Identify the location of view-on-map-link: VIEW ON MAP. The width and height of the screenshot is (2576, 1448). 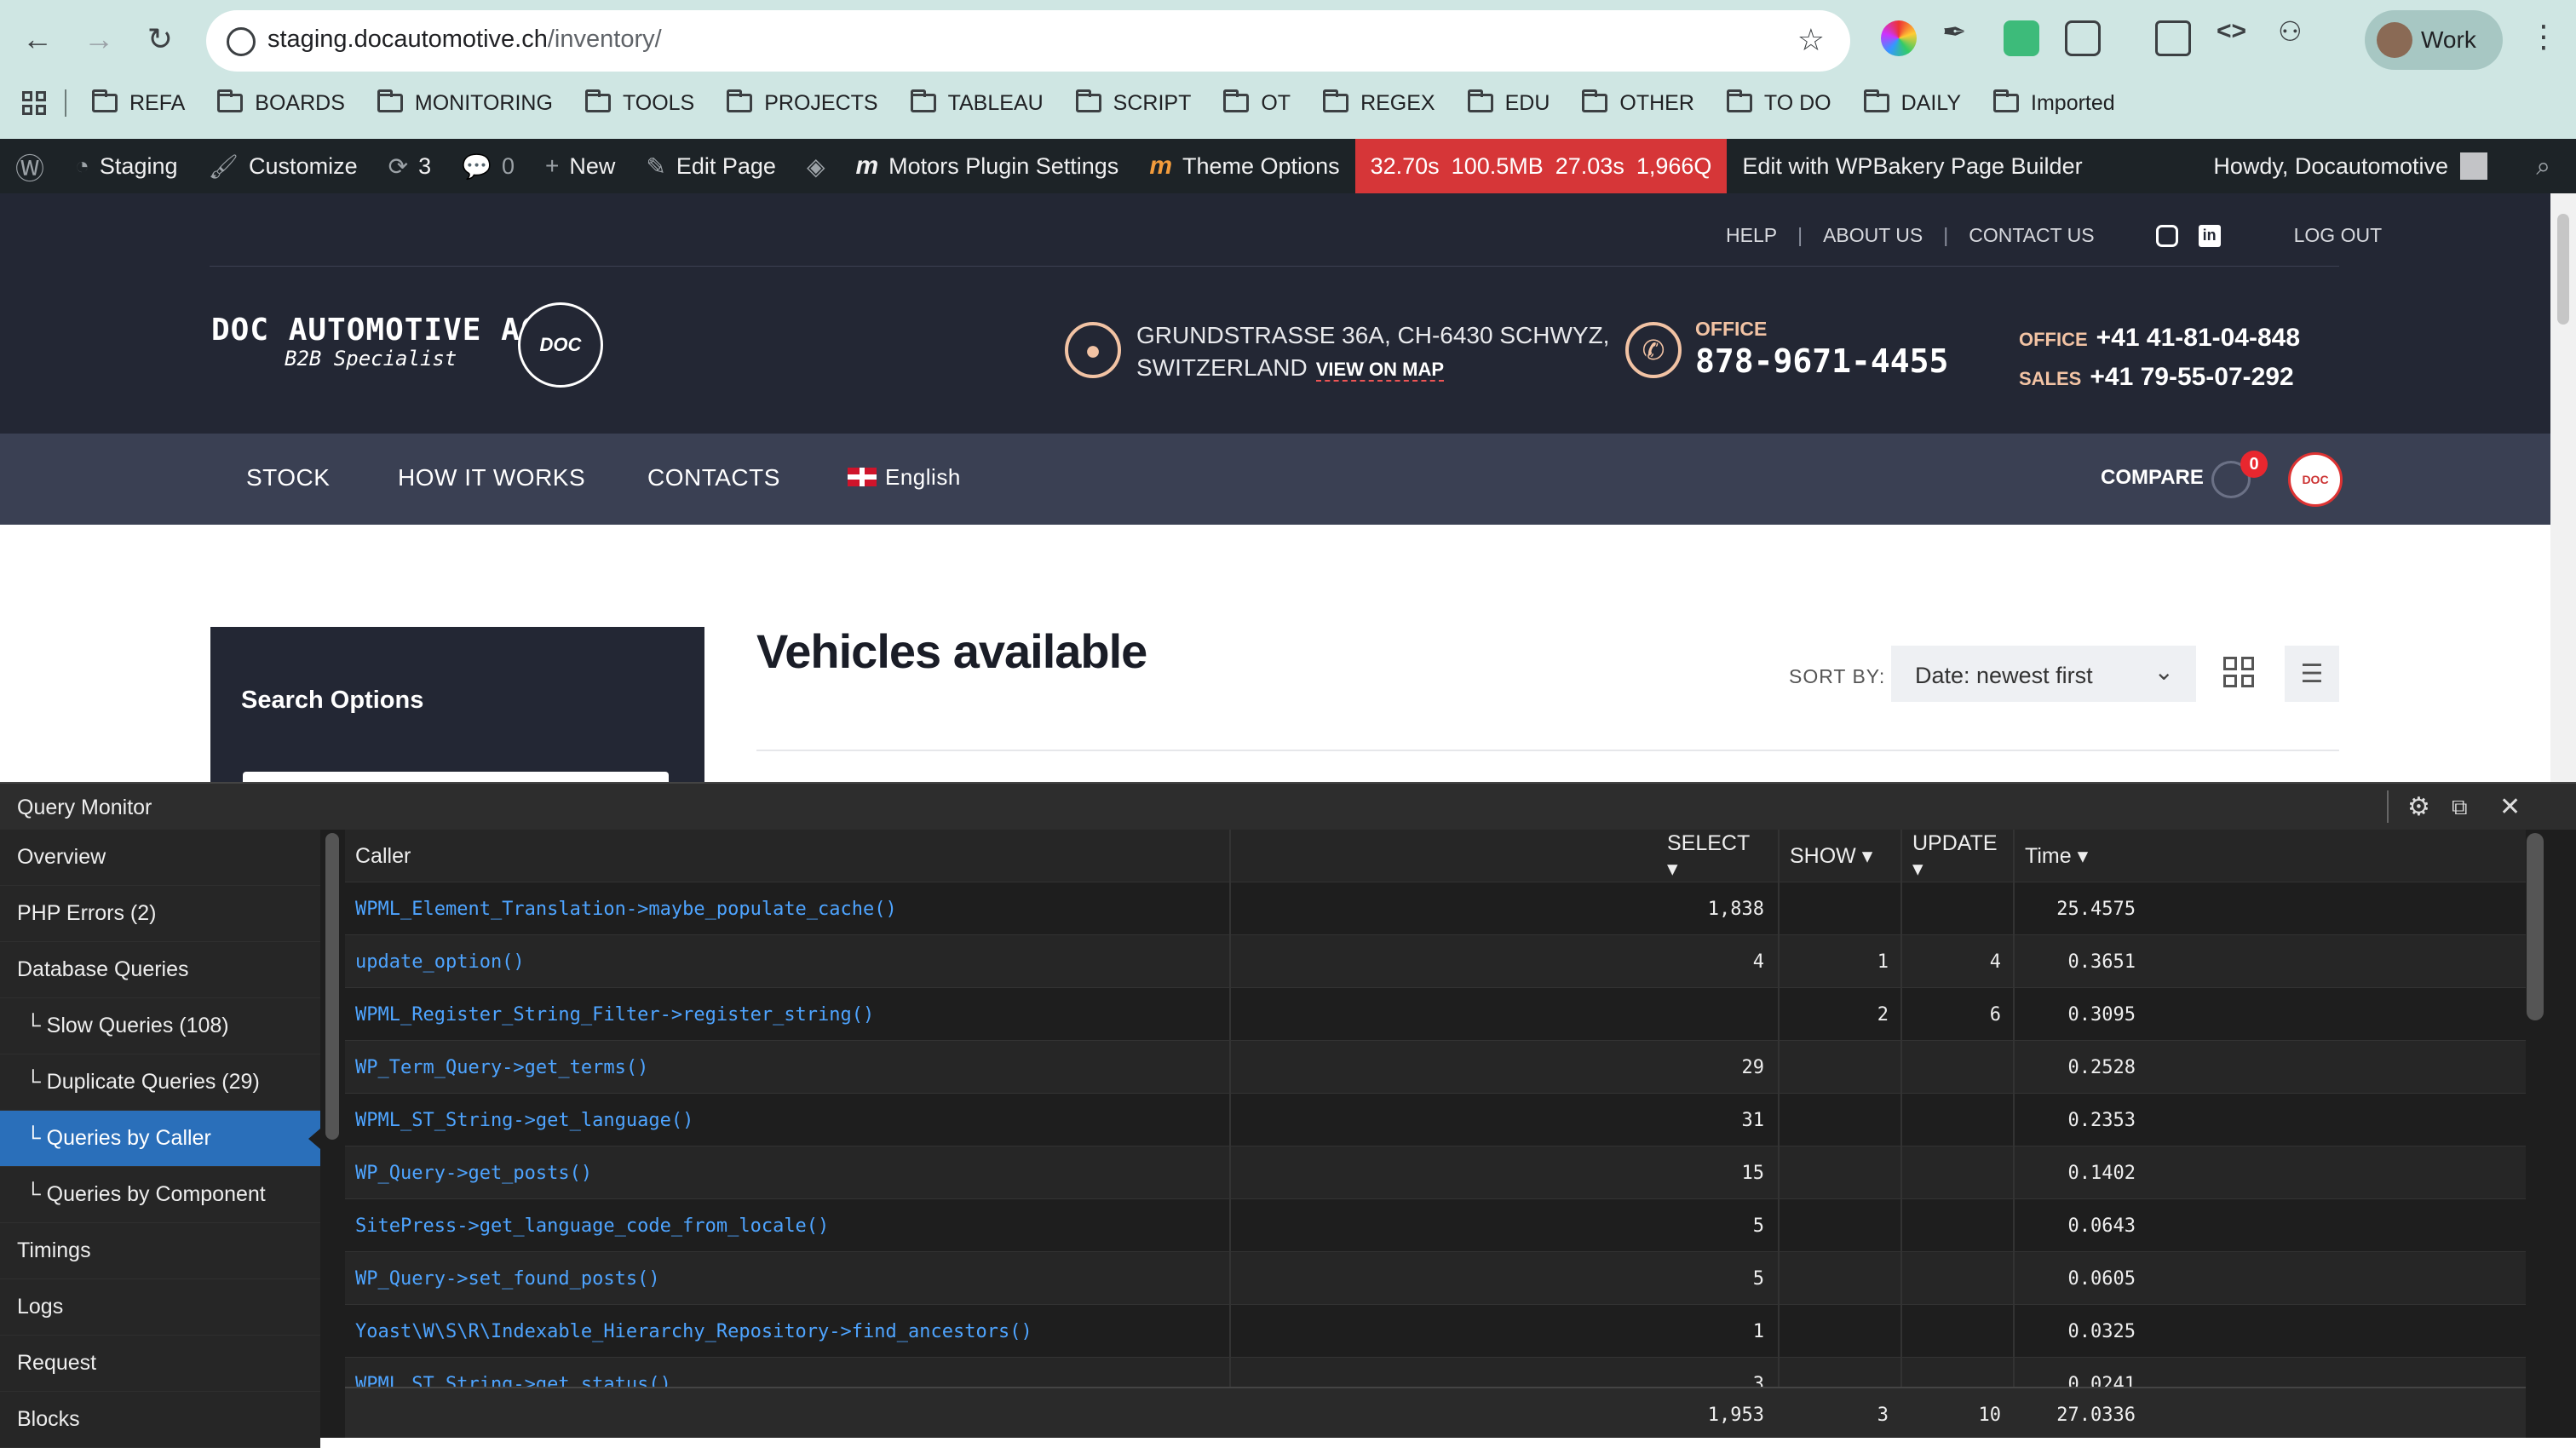
(1380, 370).